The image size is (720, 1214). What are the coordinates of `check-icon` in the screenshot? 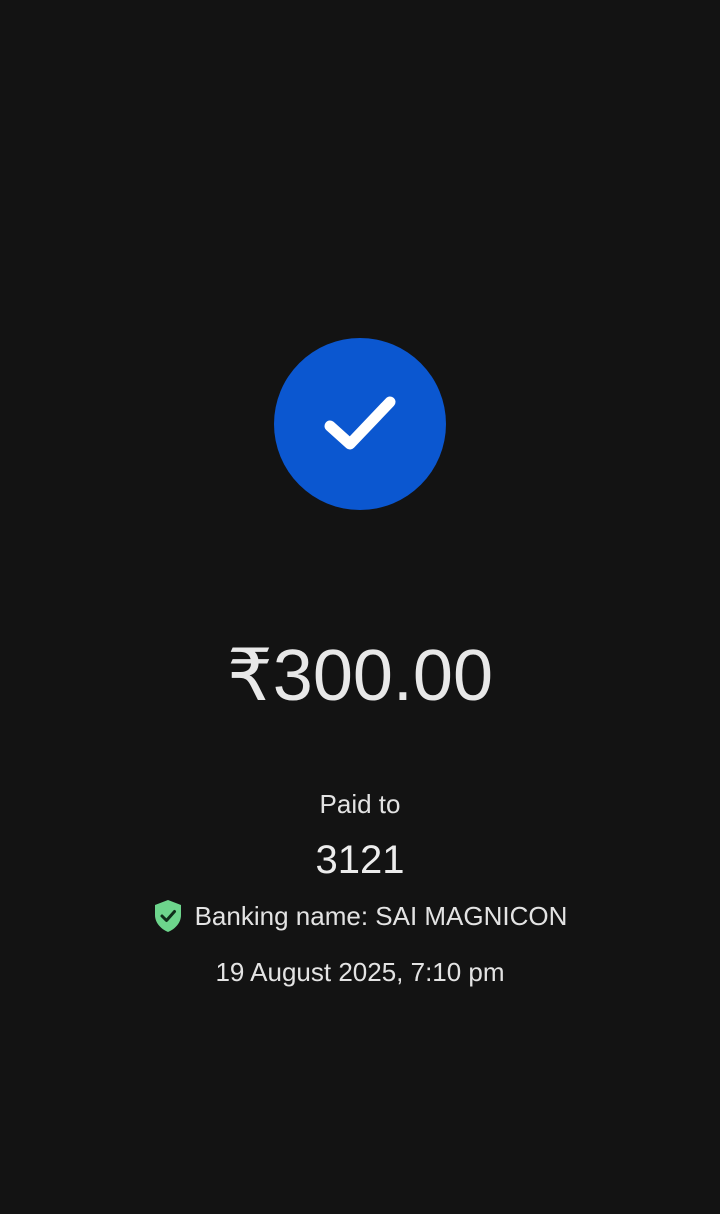 It's located at (360, 424).